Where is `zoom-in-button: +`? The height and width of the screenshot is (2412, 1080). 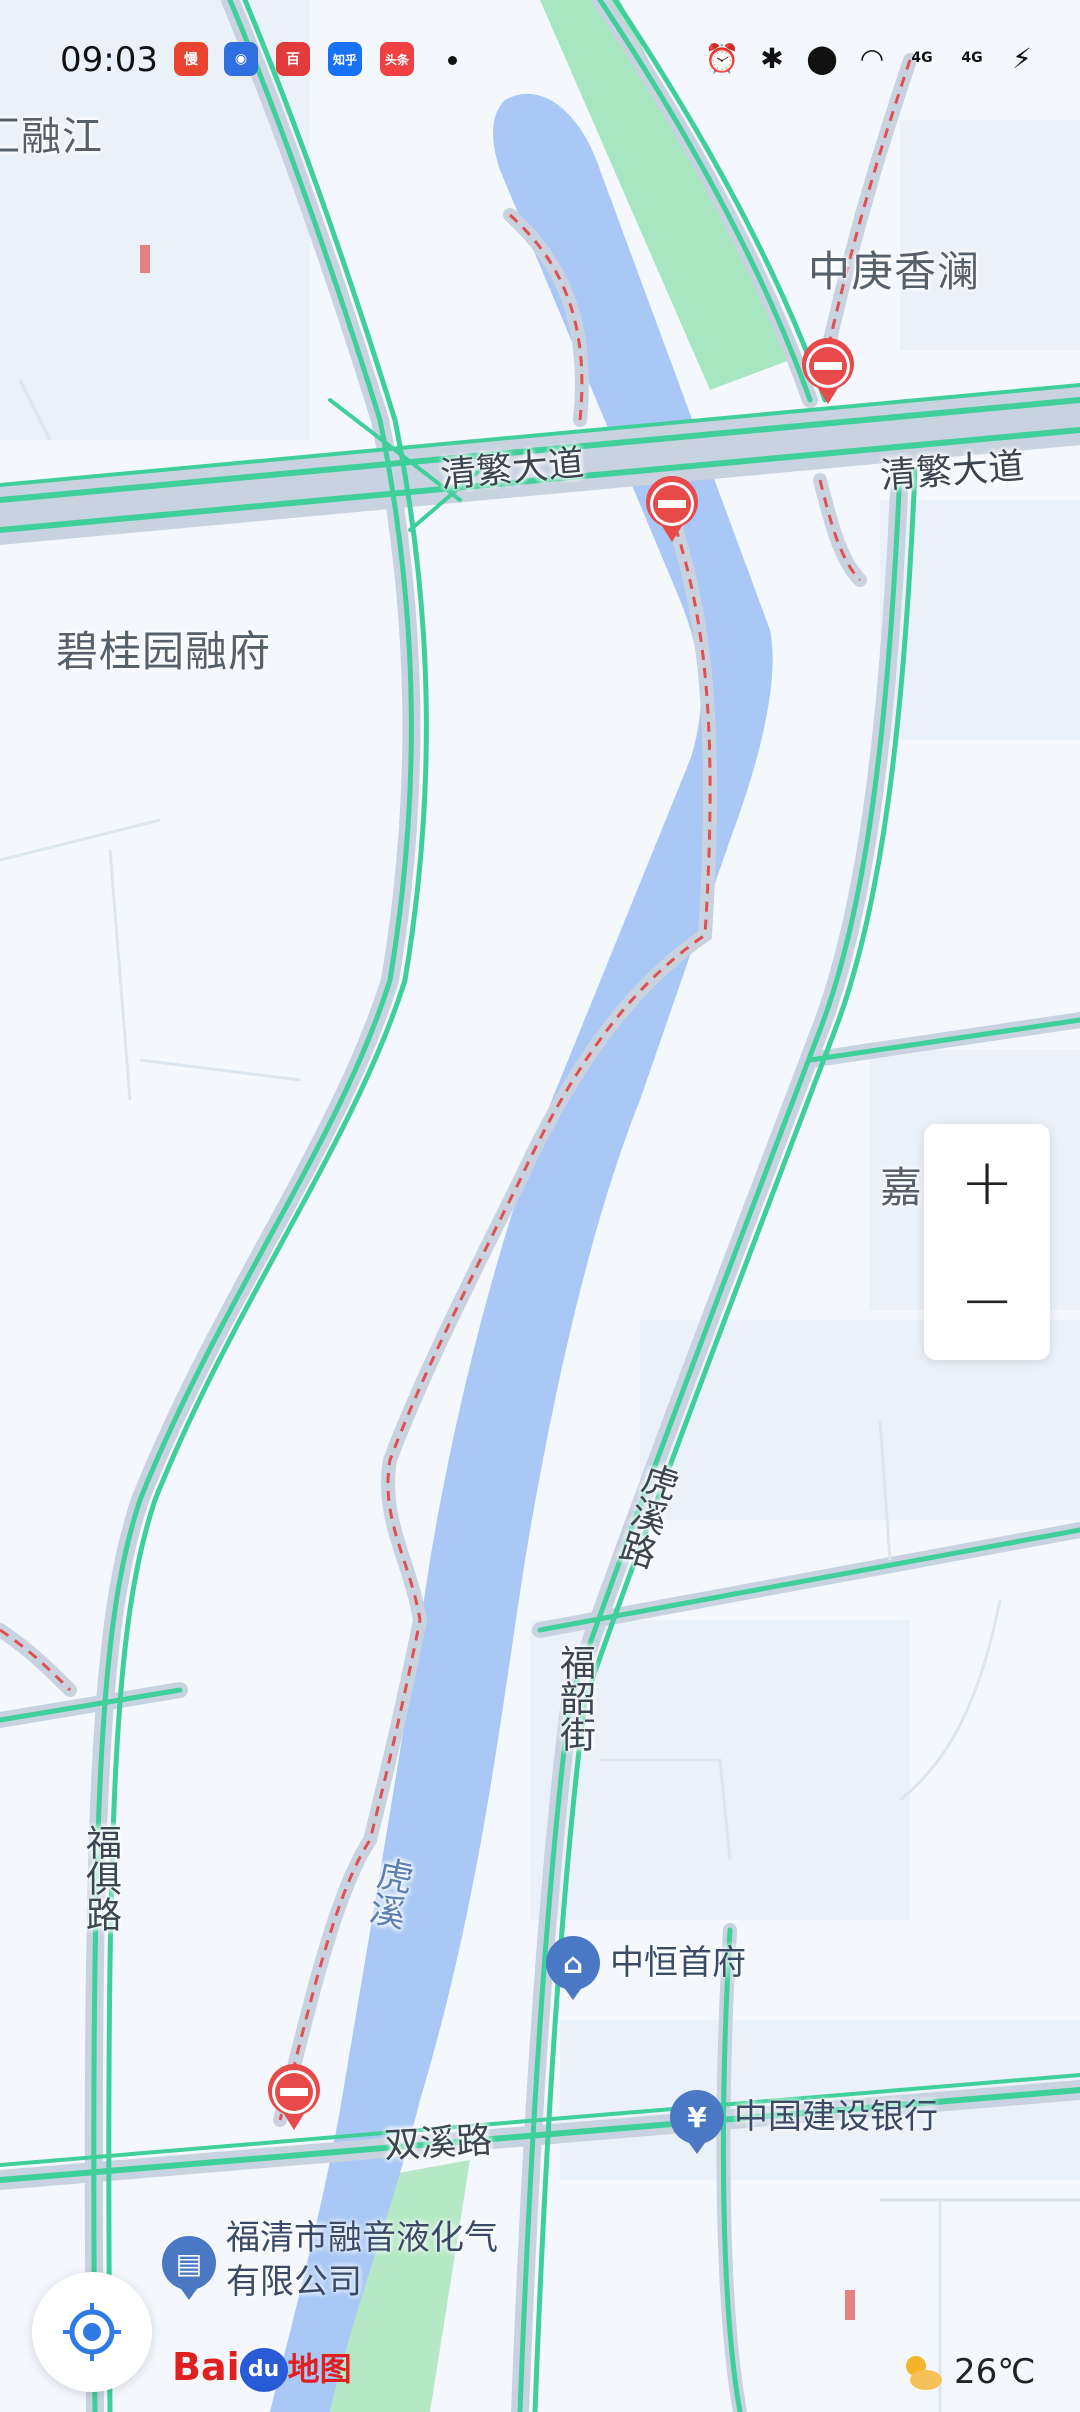 zoom-in-button: + is located at coordinates (987, 1183).